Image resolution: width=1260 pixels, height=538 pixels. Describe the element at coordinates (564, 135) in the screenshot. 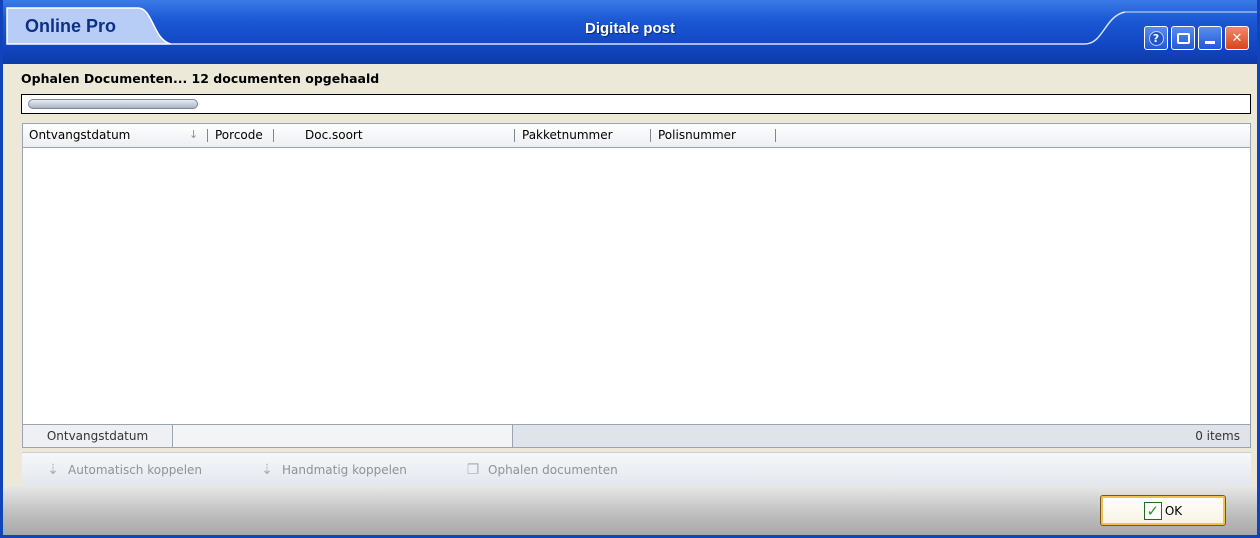

I see `column-header-pakketnummer: Pakketnummer` at that location.